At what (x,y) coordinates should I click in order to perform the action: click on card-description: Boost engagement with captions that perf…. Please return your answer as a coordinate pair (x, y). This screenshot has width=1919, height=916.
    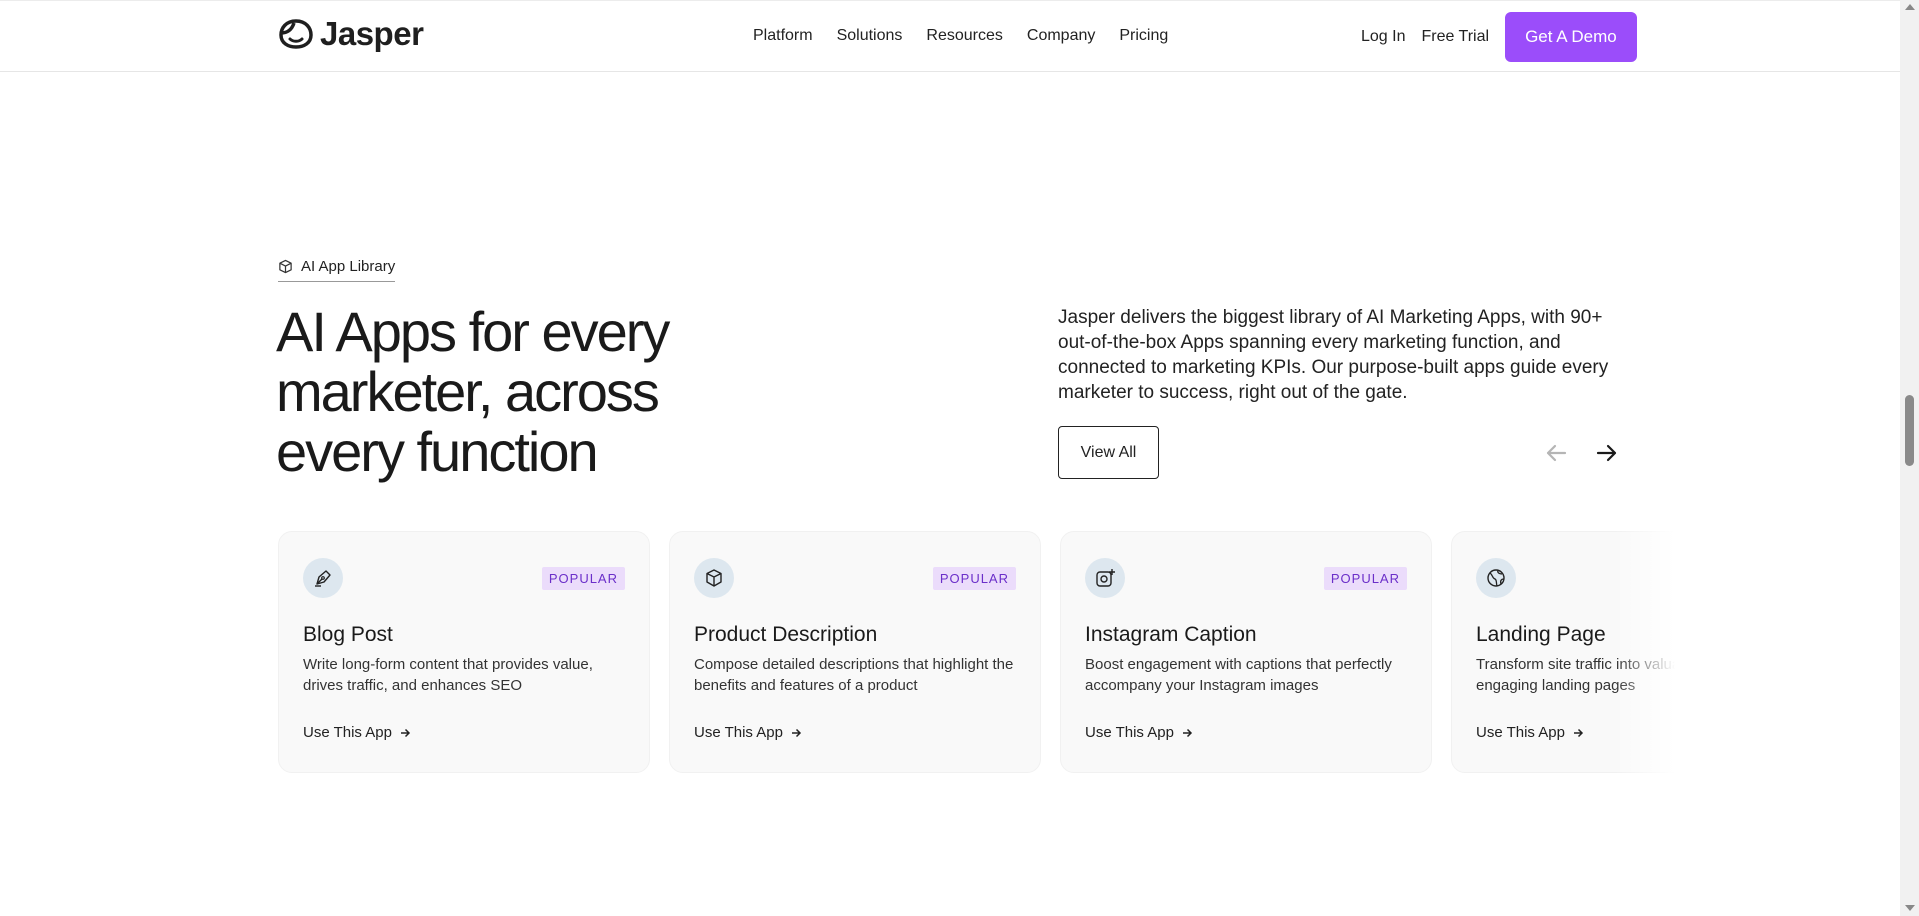
    Looking at the image, I should click on (1238, 675).